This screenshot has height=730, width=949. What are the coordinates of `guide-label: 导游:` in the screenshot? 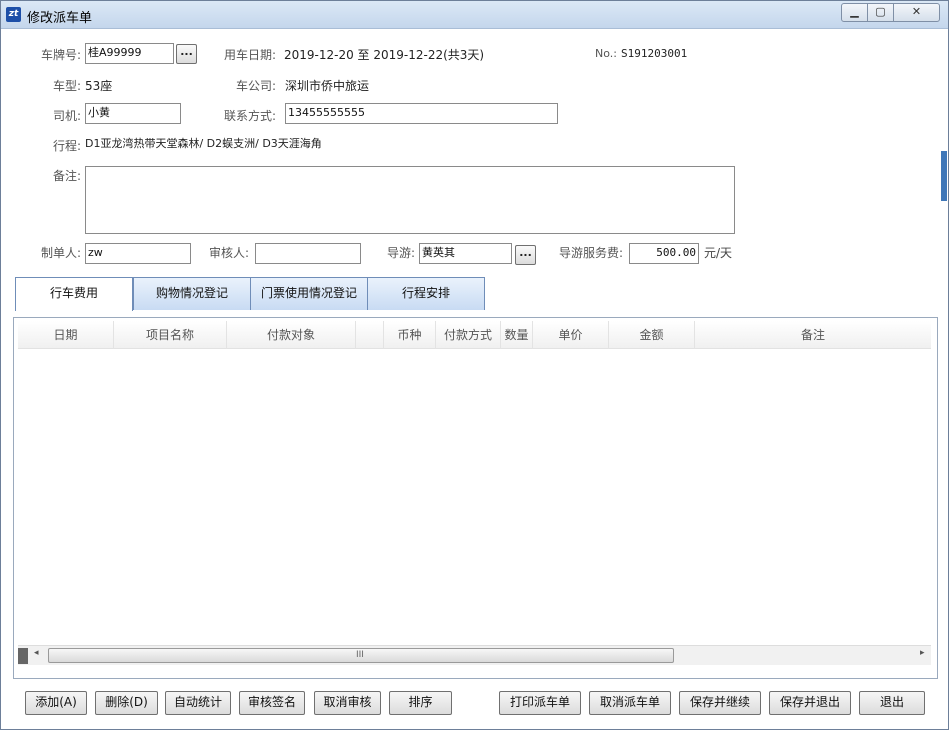 It's located at (400, 253).